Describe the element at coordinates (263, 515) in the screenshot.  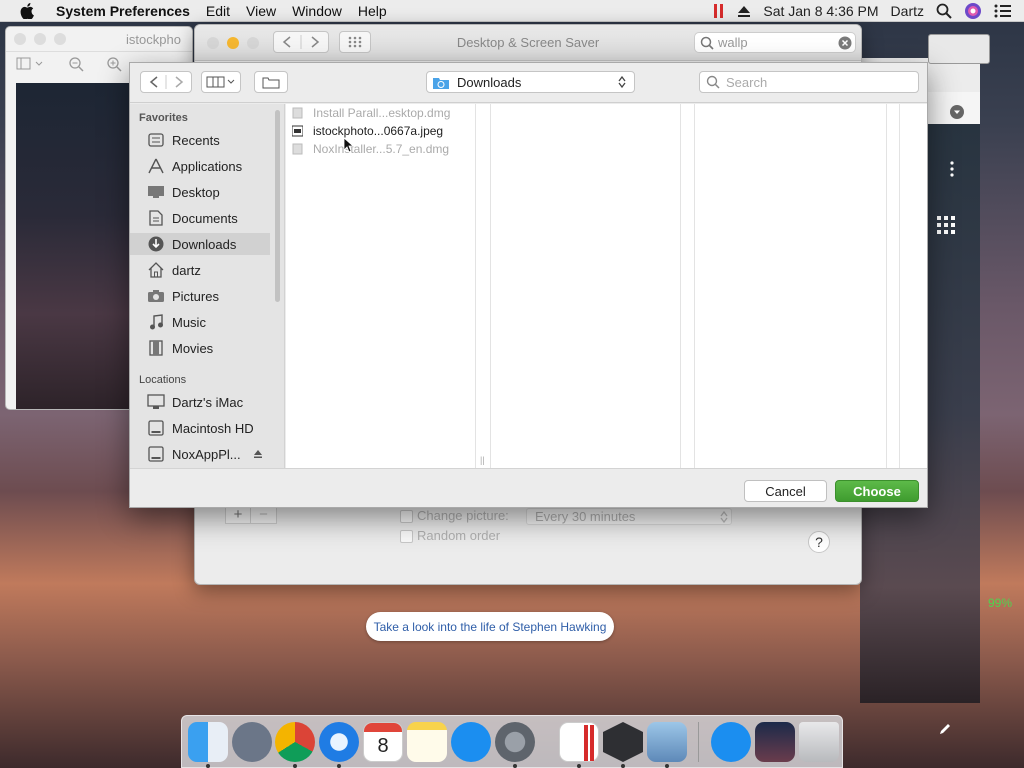
I see `remove-icon: −` at that location.